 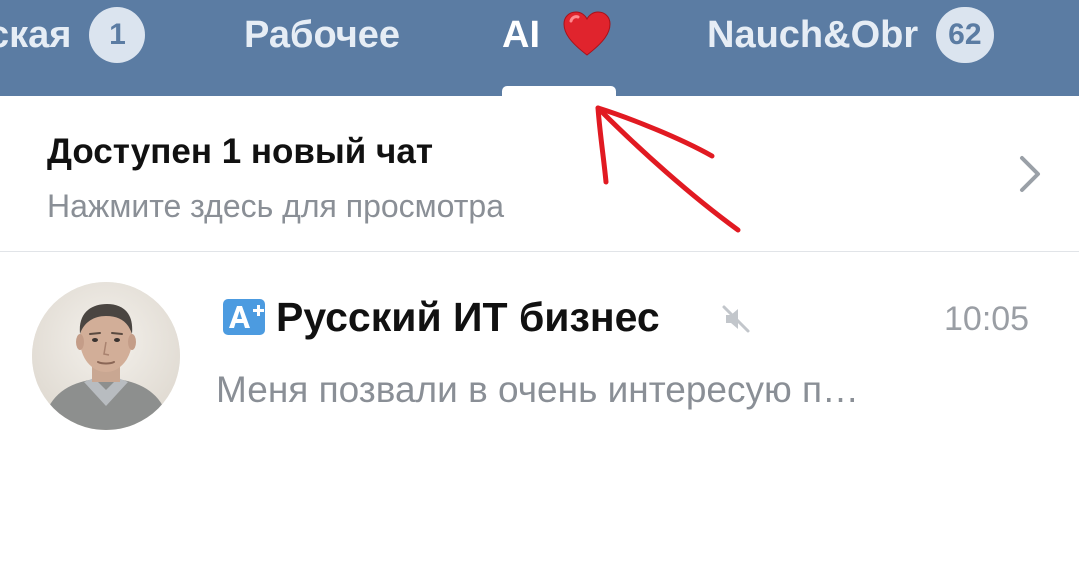 I want to click on tab-folder-1: ская 1, so click(x=73, y=48).